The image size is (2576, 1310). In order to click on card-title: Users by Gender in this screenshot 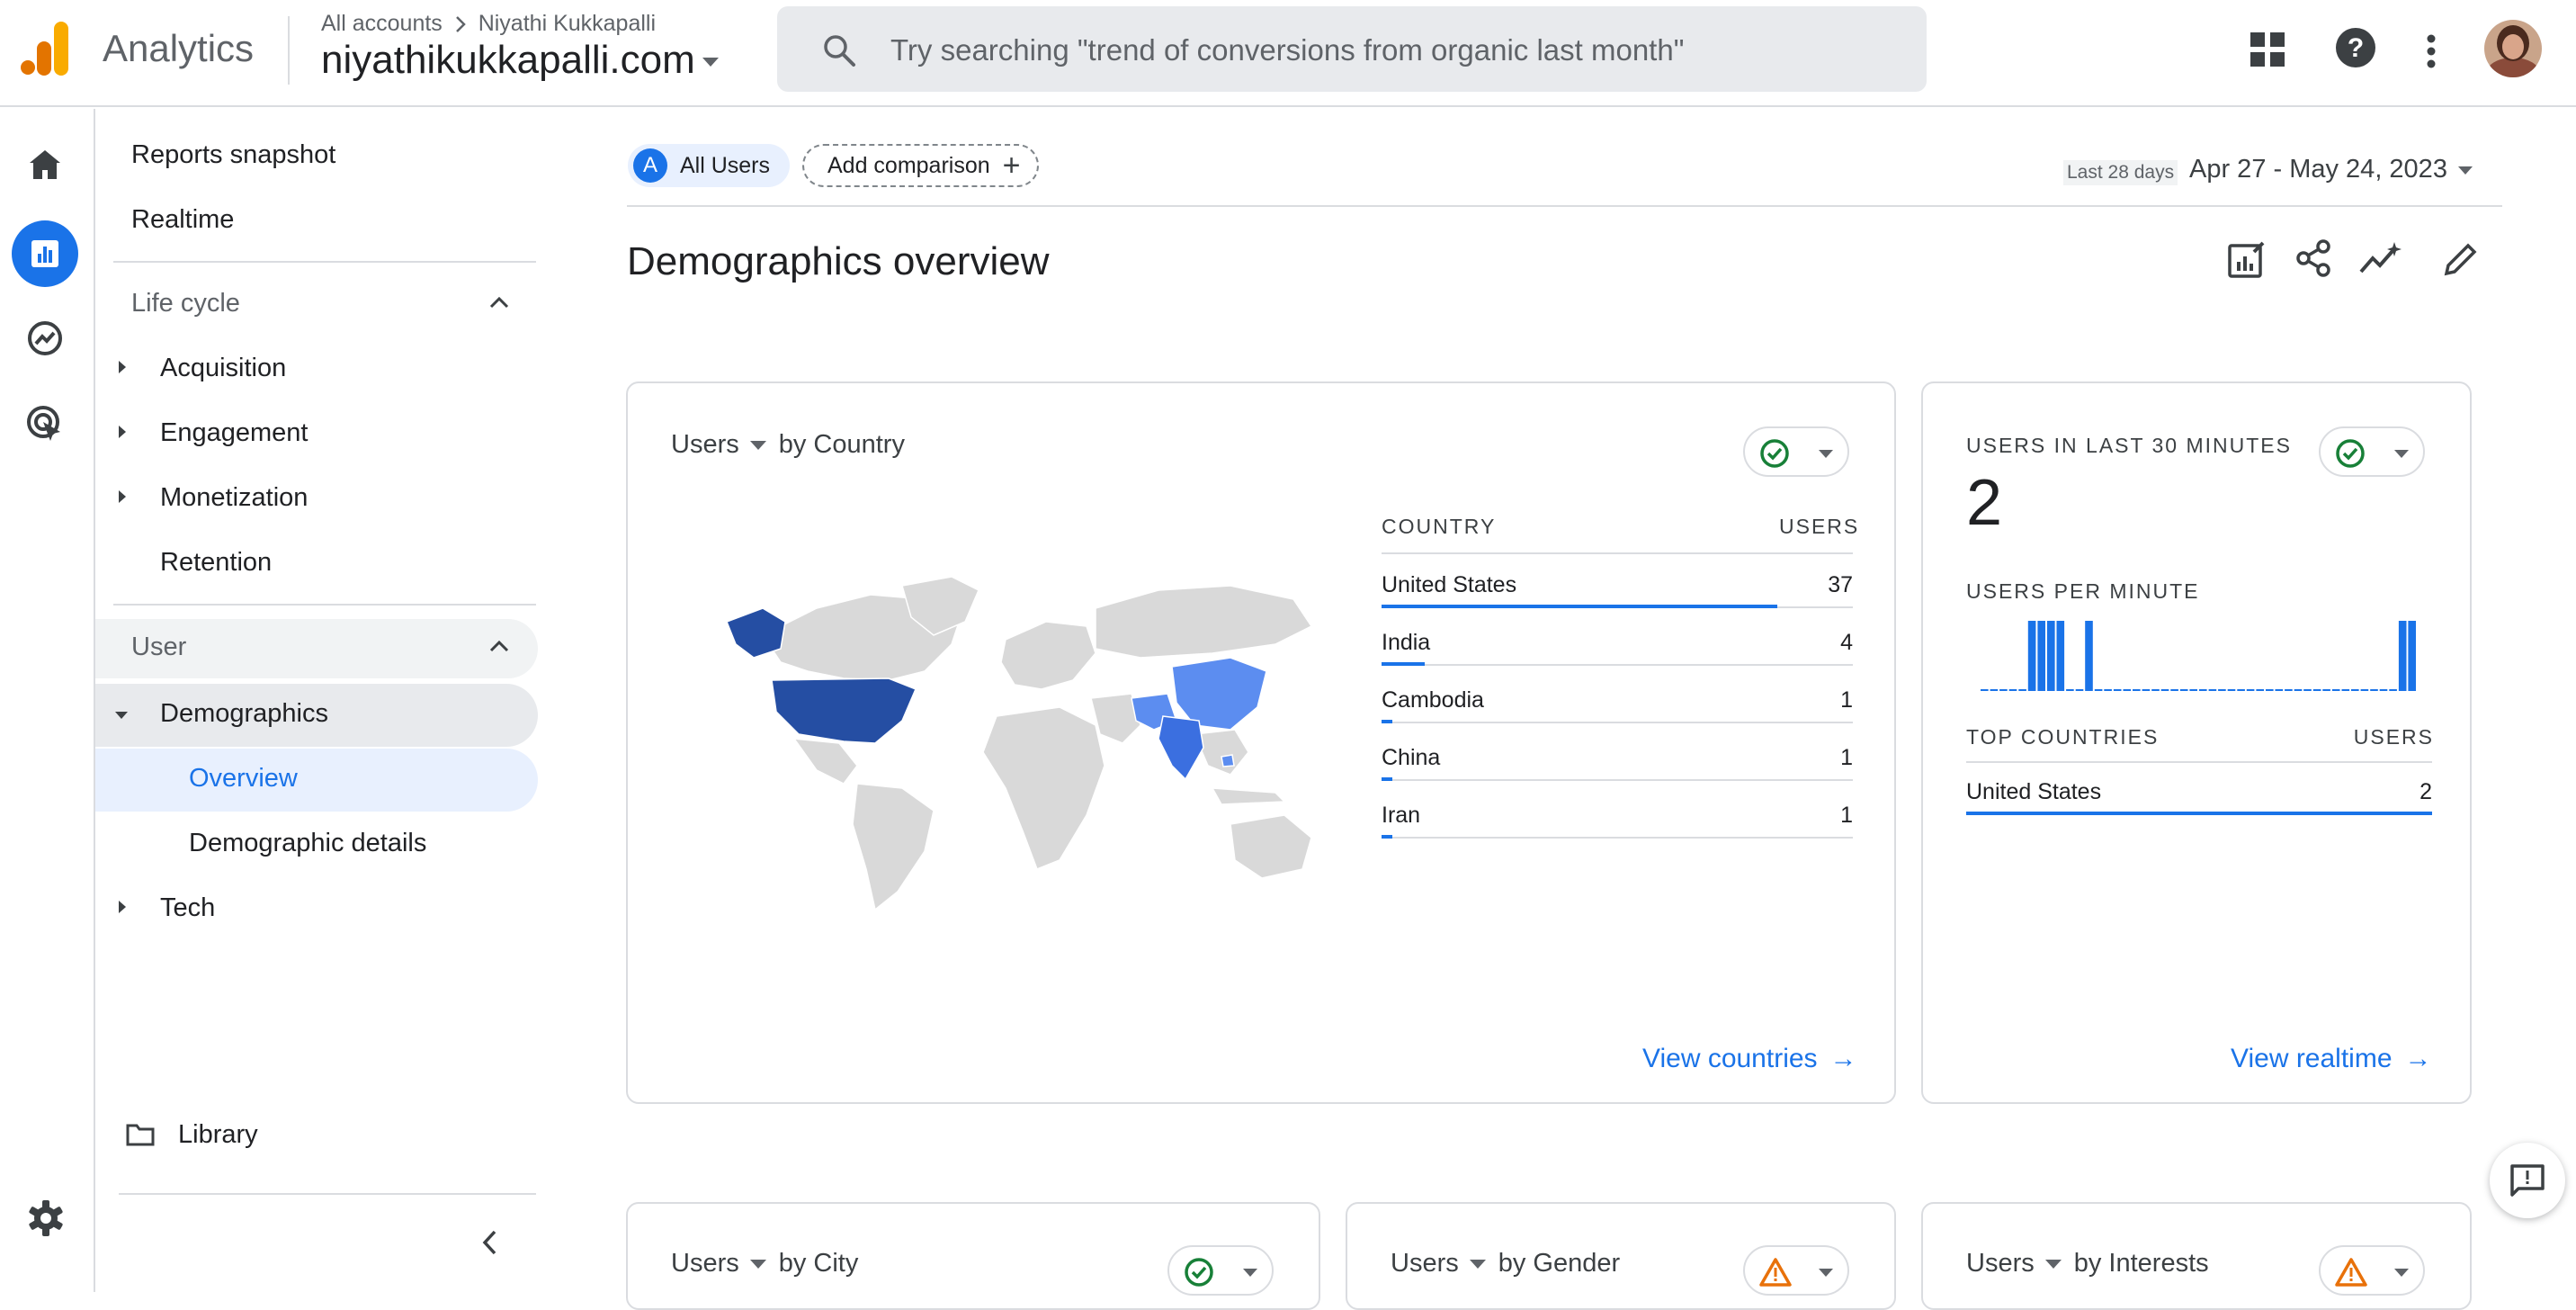, I will do `click(1505, 1264)`.